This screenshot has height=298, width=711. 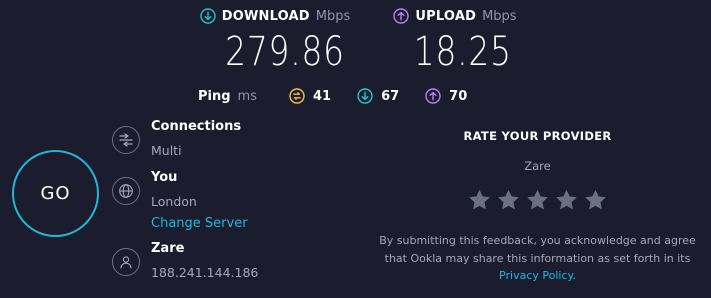 What do you see at coordinates (390, 96) in the screenshot?
I see `download-latency-value: 67` at bounding box center [390, 96].